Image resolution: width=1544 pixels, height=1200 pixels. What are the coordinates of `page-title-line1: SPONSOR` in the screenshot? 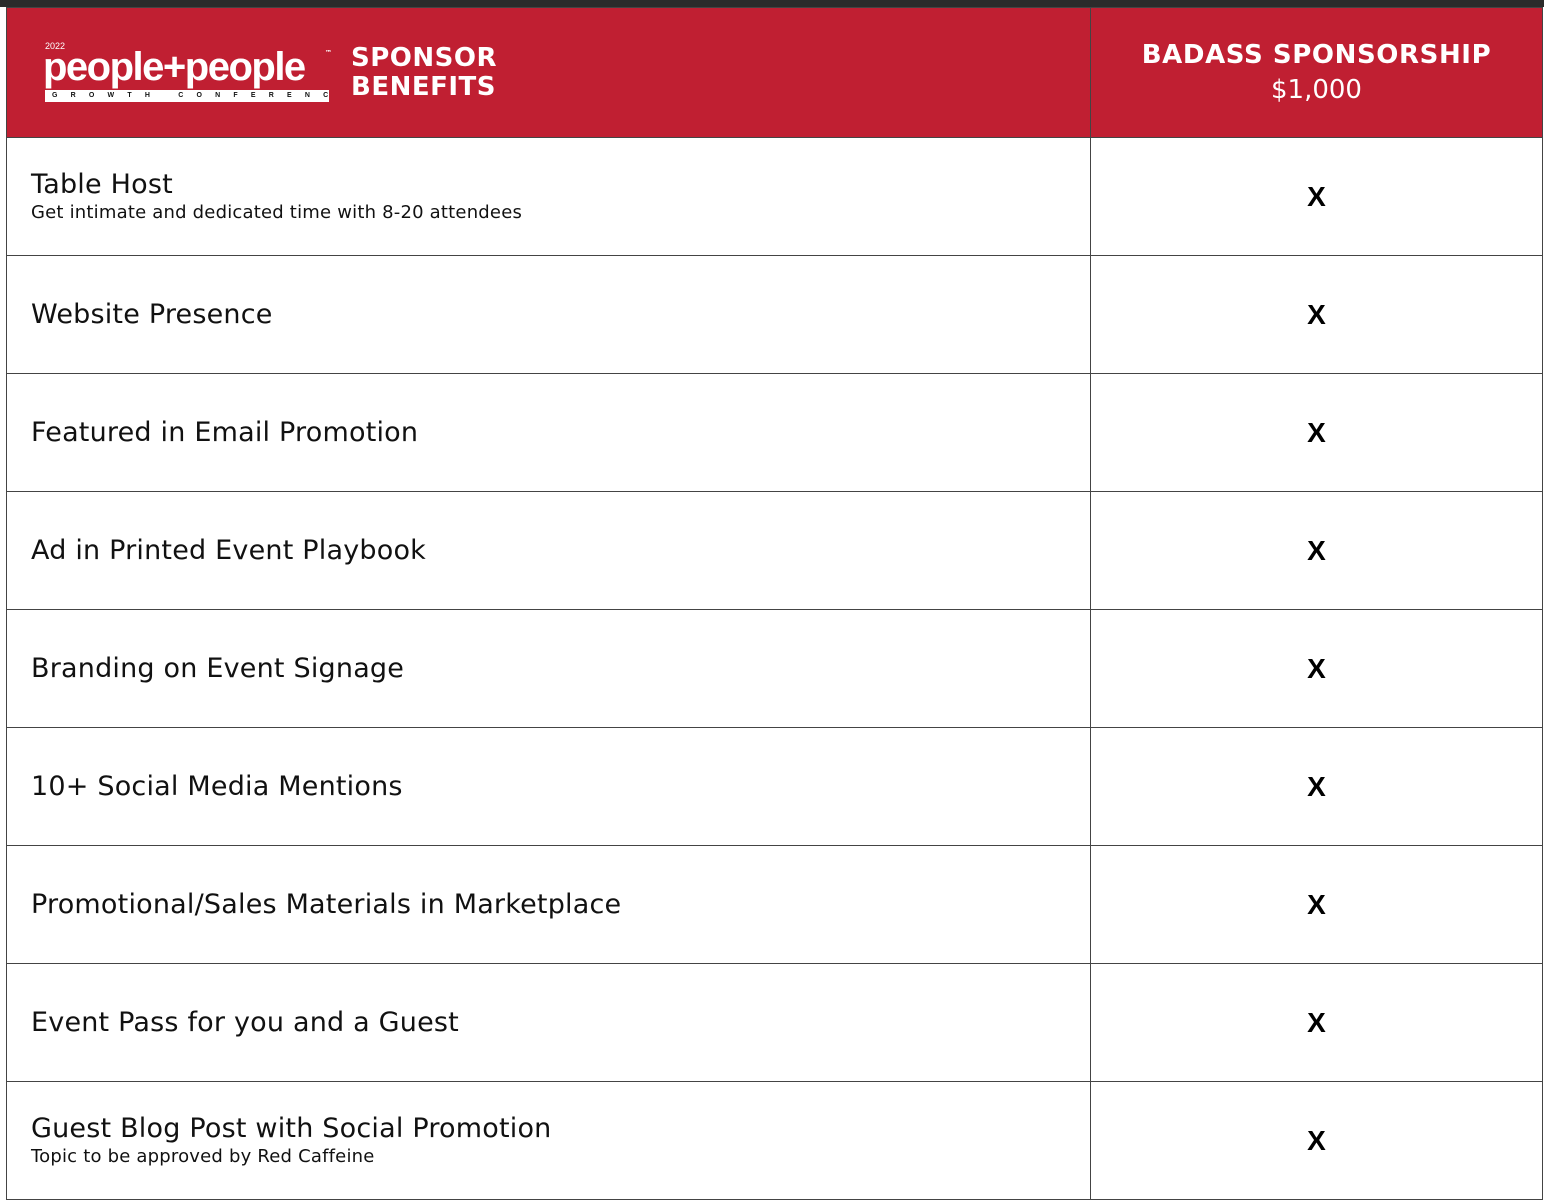 It's located at (424, 57).